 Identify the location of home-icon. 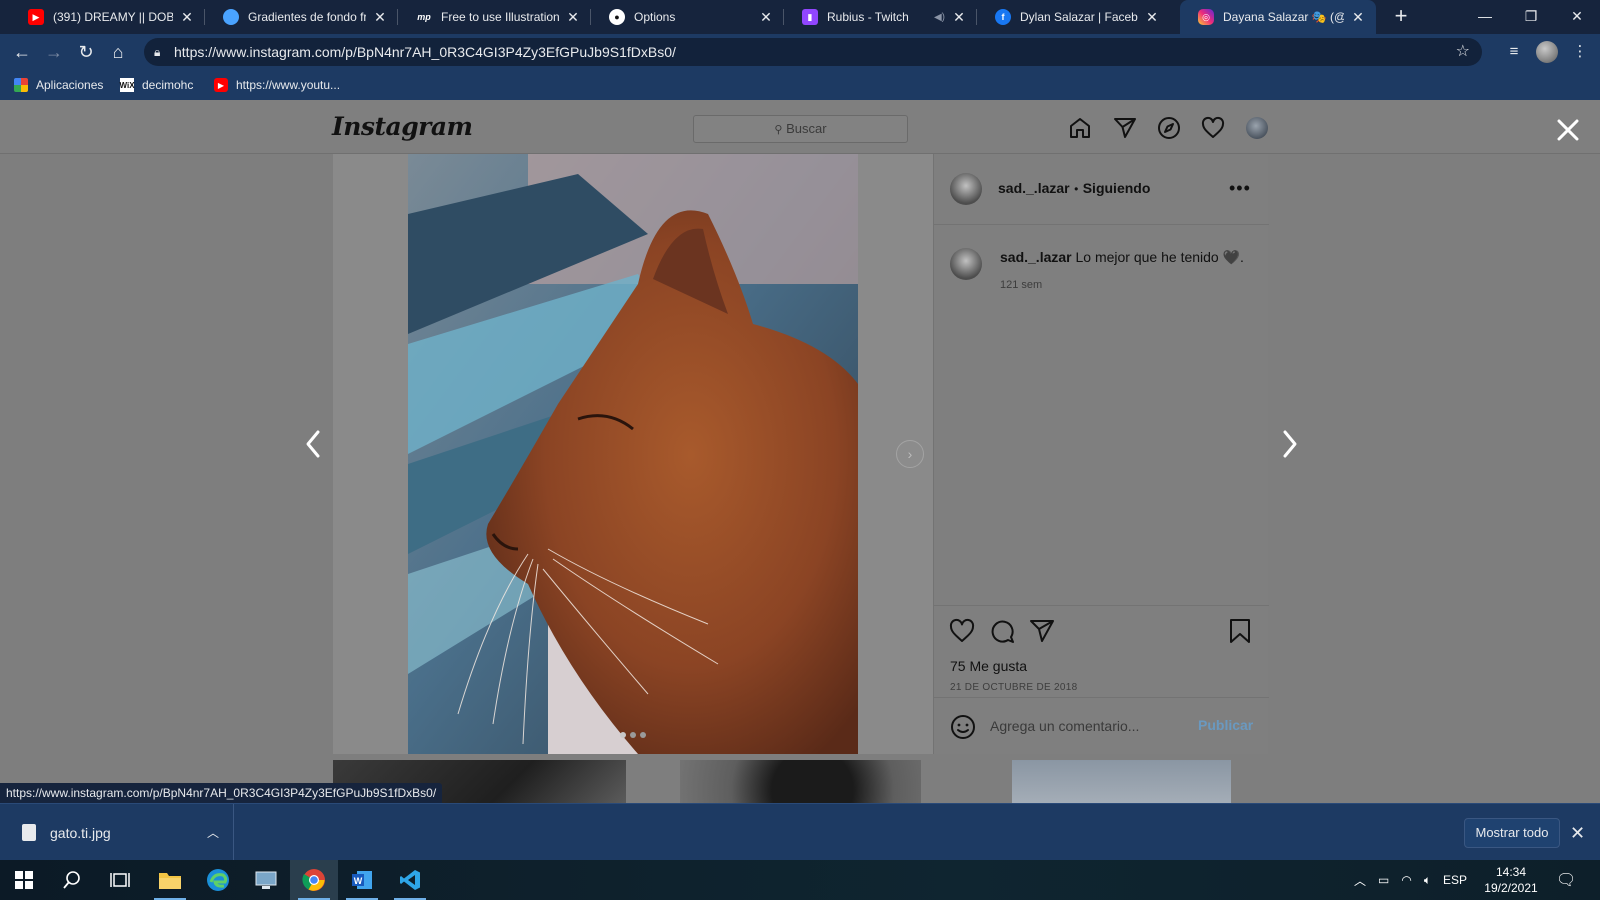
(1080, 128).